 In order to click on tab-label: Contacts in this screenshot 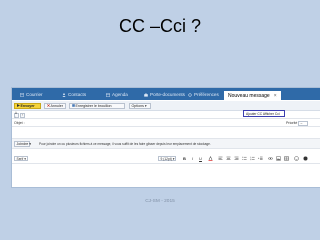, I will do `click(77, 94)`.